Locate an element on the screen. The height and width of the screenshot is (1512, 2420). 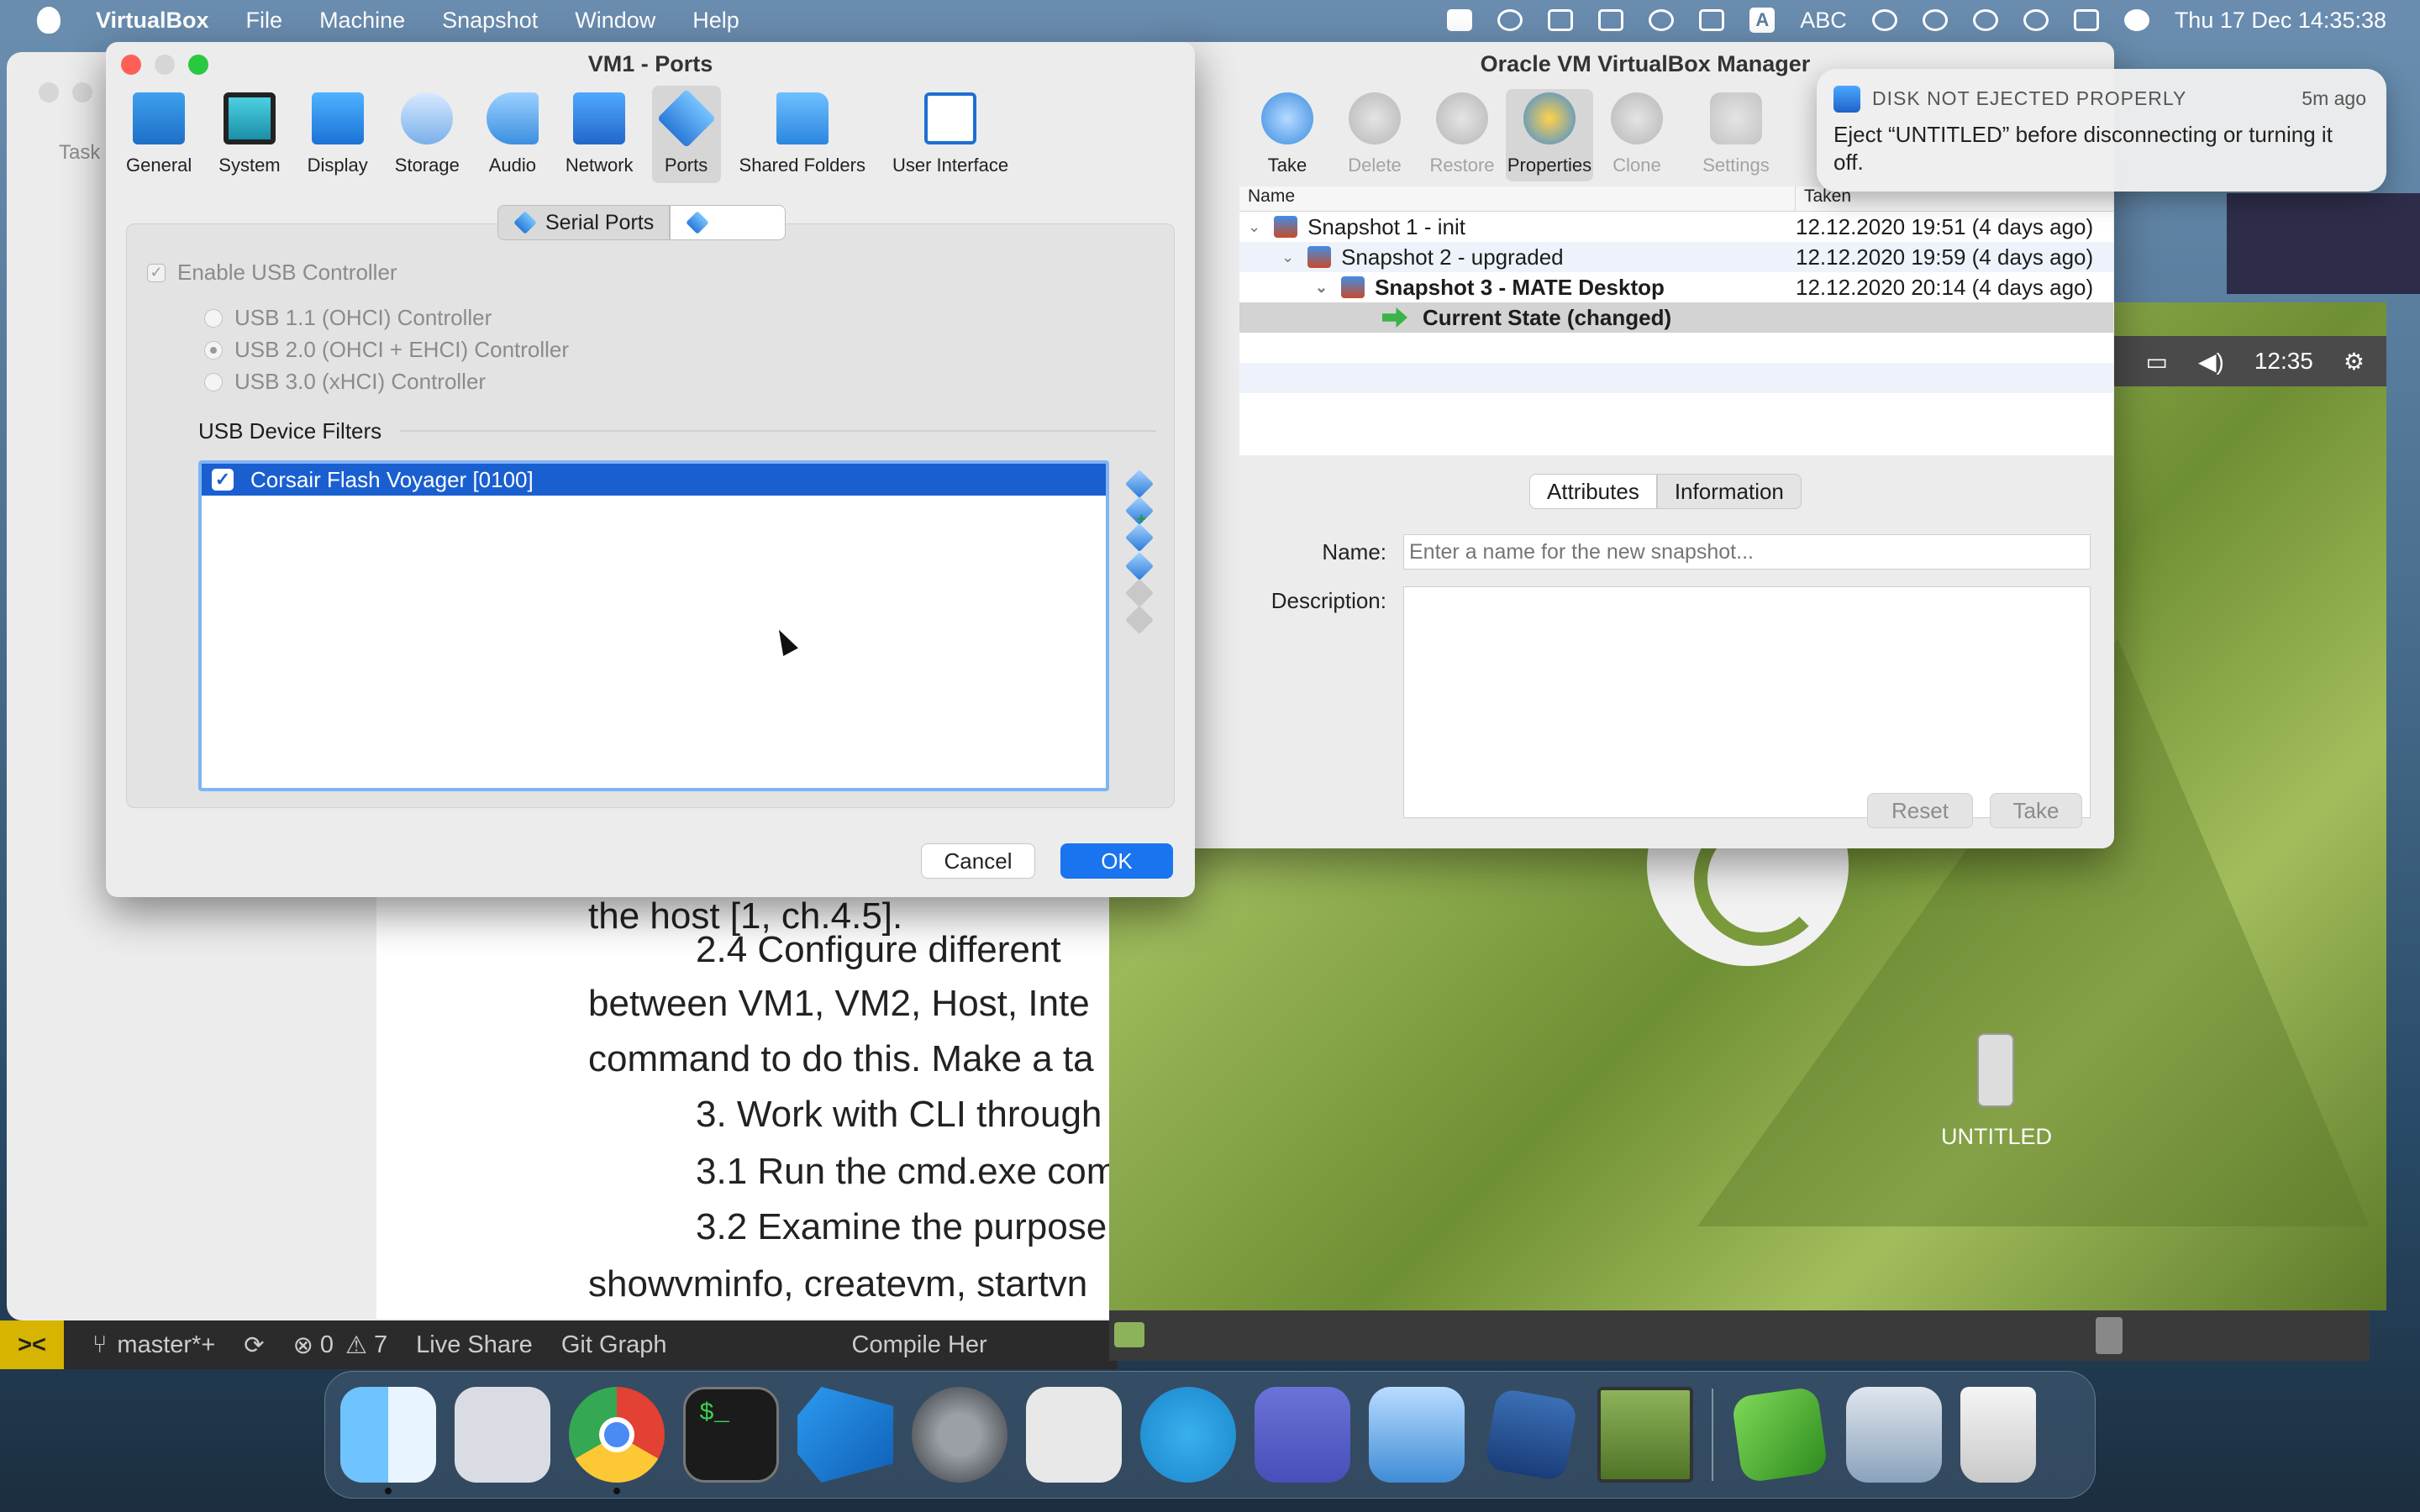
tab-ports: Ports is located at coordinates (686, 134).